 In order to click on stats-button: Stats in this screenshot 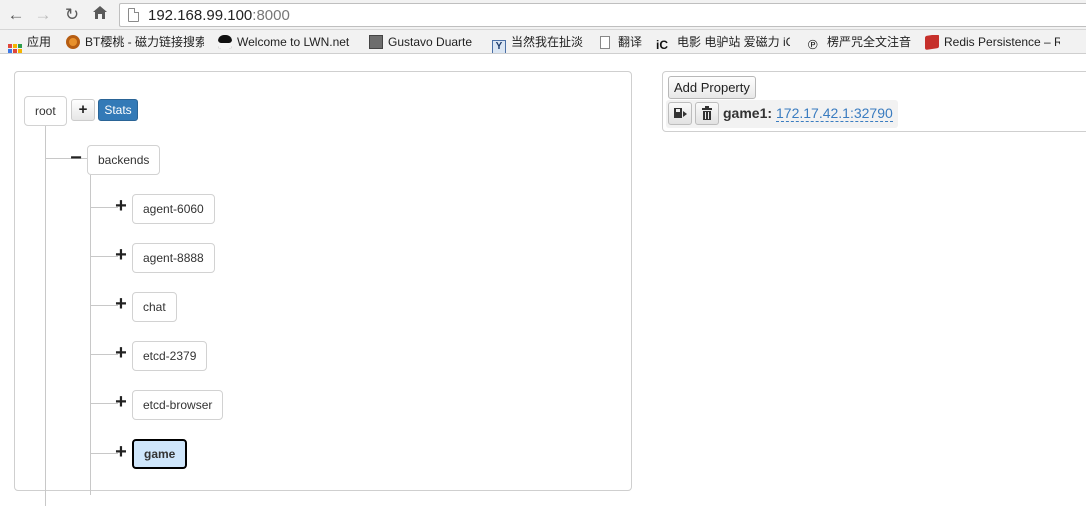, I will do `click(118, 110)`.